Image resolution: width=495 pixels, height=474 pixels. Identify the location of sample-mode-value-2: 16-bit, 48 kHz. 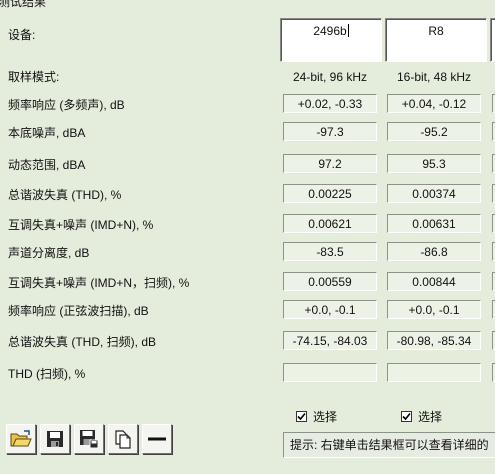
(434, 77).